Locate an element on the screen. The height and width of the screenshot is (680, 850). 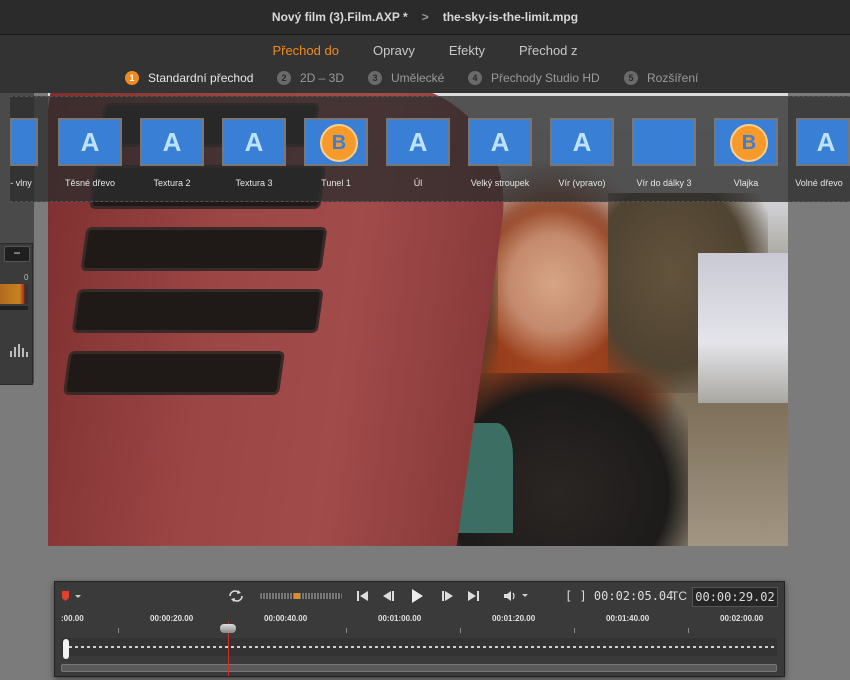
transition-thumb-big-step: A Velký stroupek is located at coordinates (500, 158).